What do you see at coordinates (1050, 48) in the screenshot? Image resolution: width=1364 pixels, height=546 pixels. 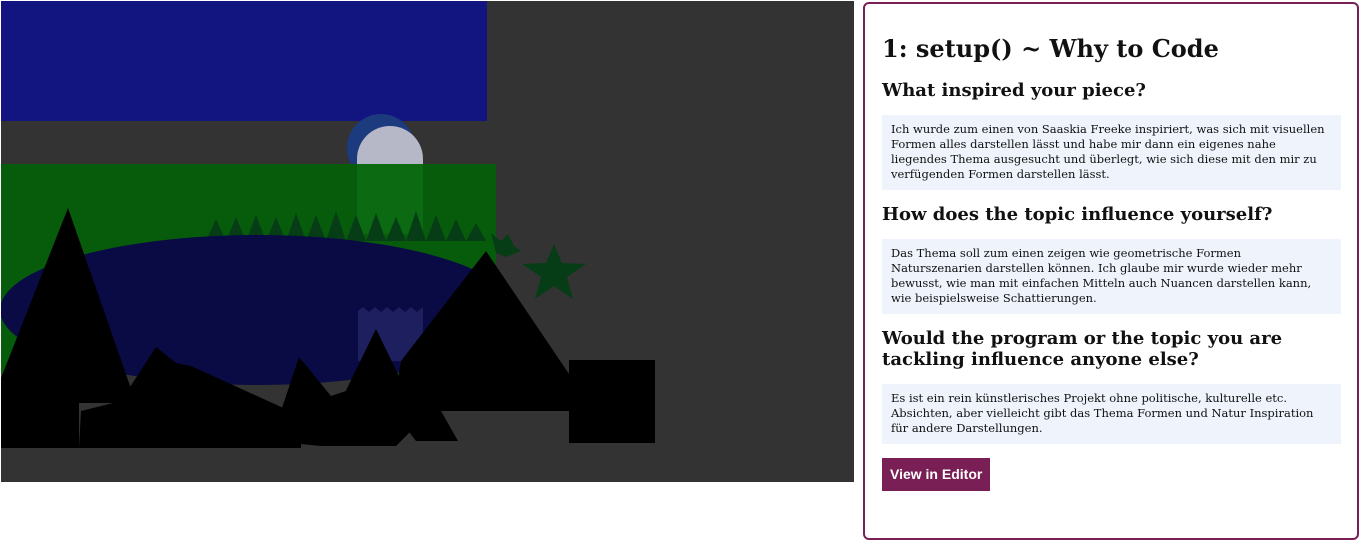 I see `panel-title: 1: setup() ~ Why to Code` at bounding box center [1050, 48].